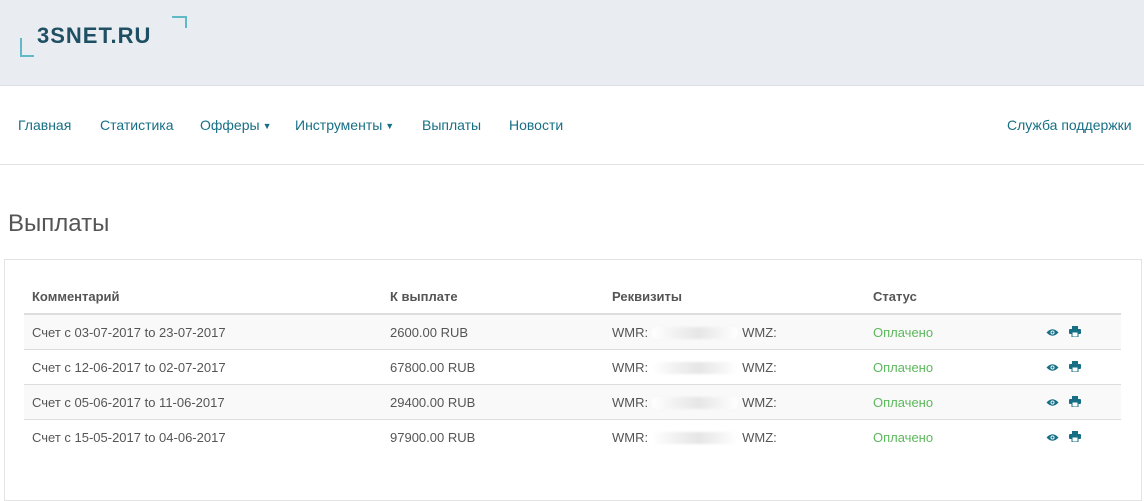 The height and width of the screenshot is (501, 1144). I want to click on cell-amount: 67800.00 RUB, so click(493, 367).